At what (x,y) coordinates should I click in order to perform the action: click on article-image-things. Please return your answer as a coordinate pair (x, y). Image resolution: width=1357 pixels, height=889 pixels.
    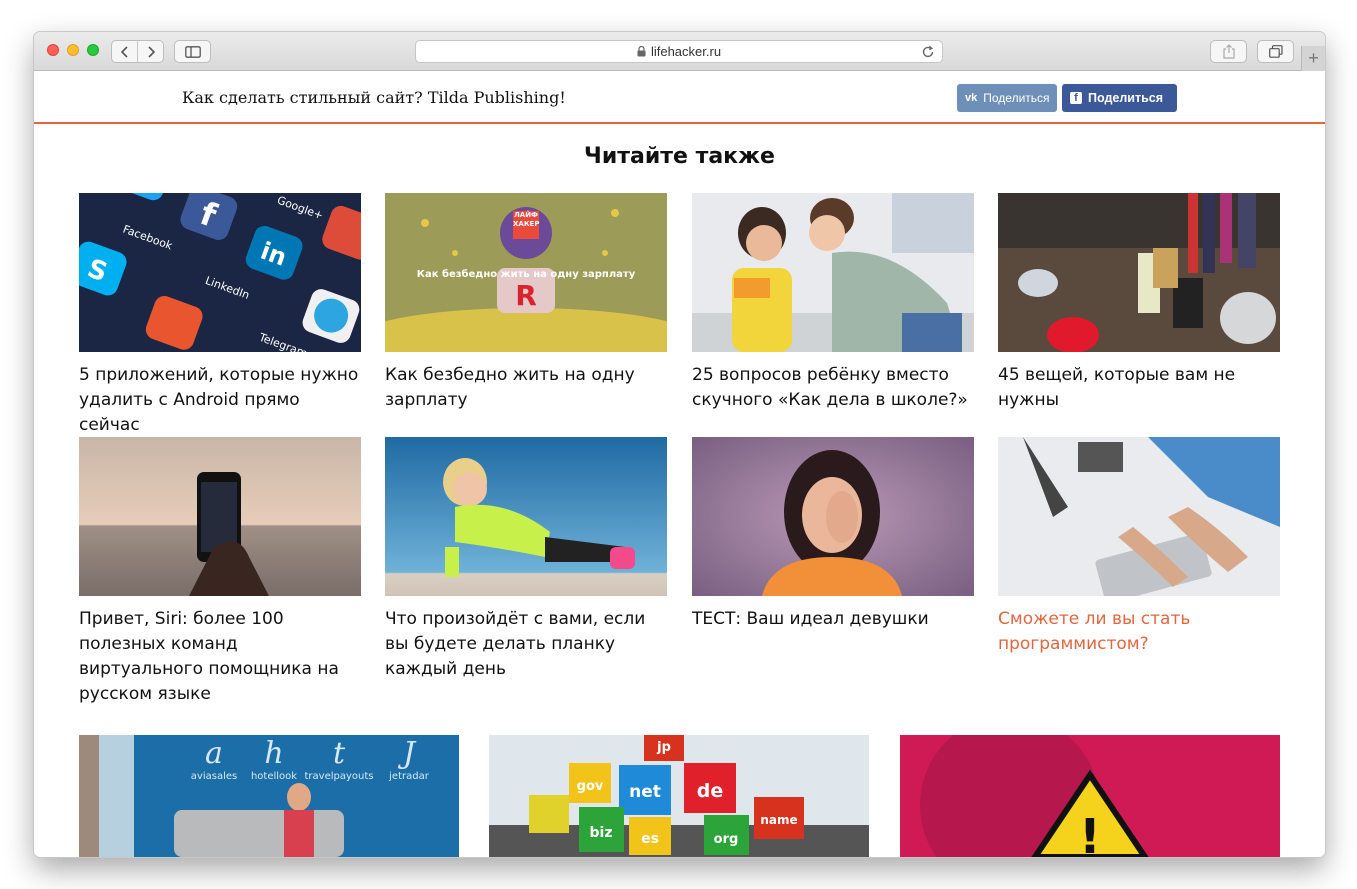
    Looking at the image, I should click on (1139, 272).